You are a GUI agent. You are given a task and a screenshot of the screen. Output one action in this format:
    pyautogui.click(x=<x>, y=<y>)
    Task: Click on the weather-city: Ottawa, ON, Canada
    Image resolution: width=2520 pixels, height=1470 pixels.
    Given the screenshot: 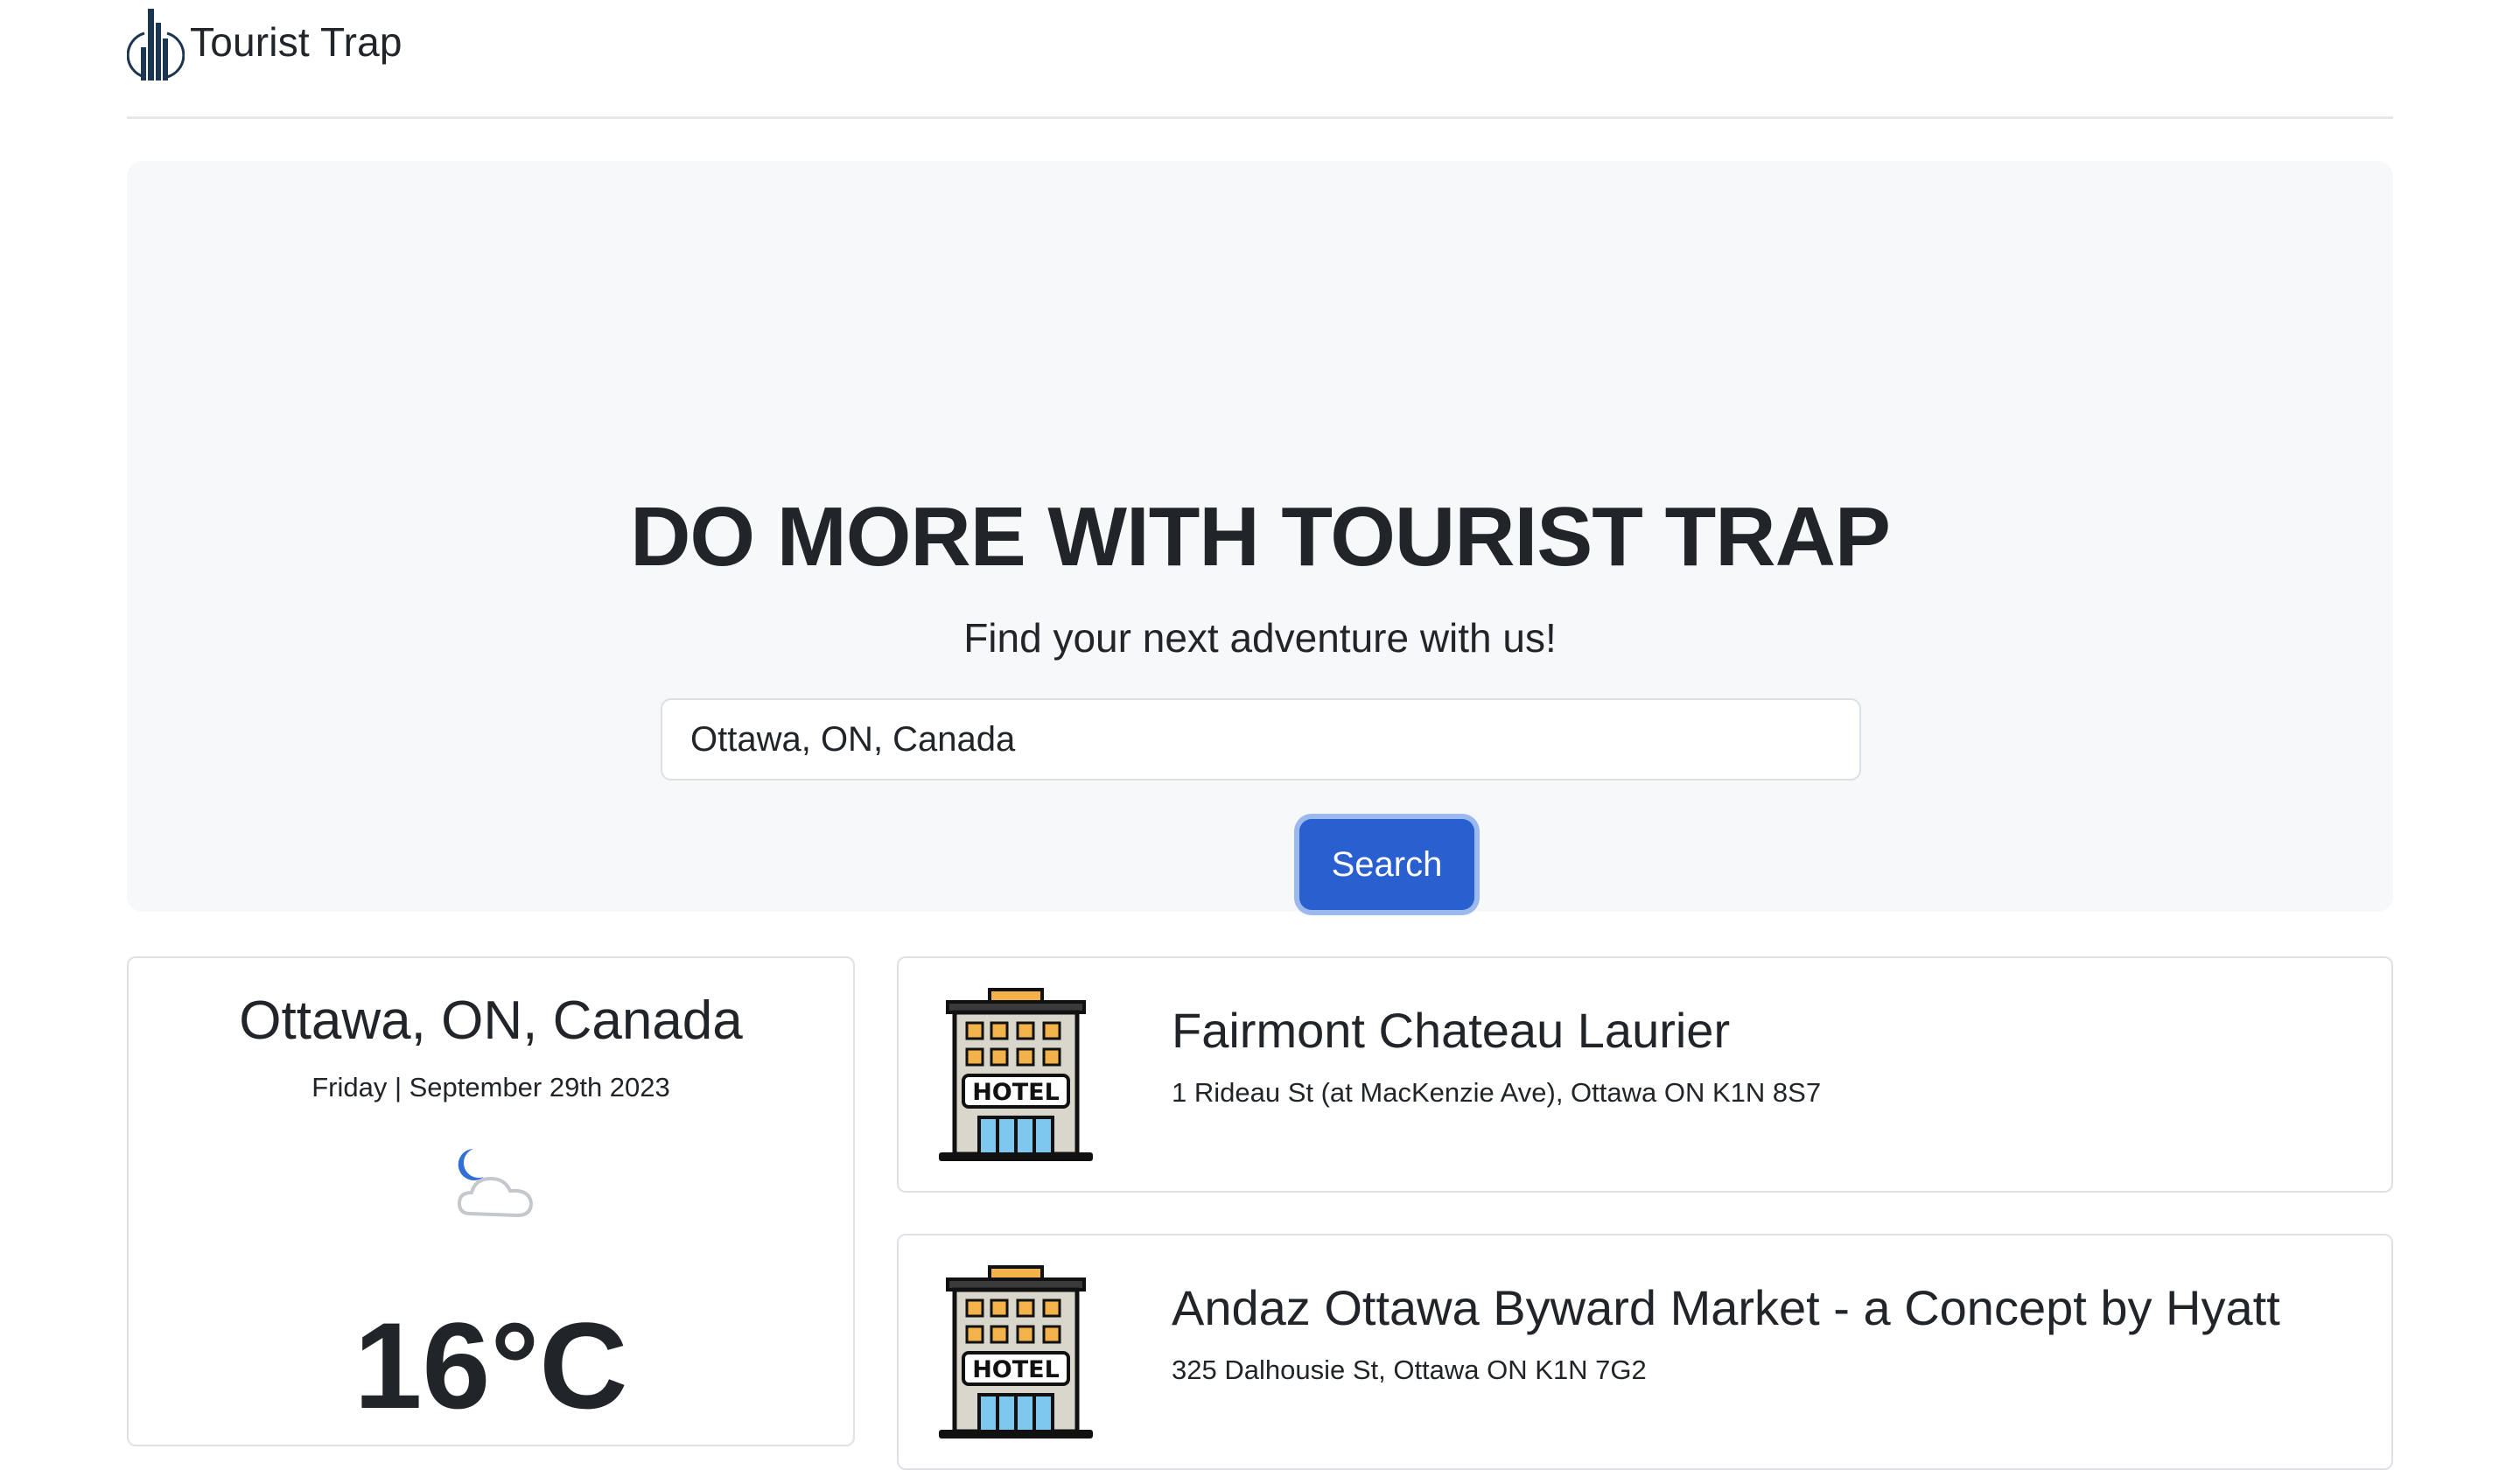 What is the action you would take?
    pyautogui.click(x=491, y=1020)
    